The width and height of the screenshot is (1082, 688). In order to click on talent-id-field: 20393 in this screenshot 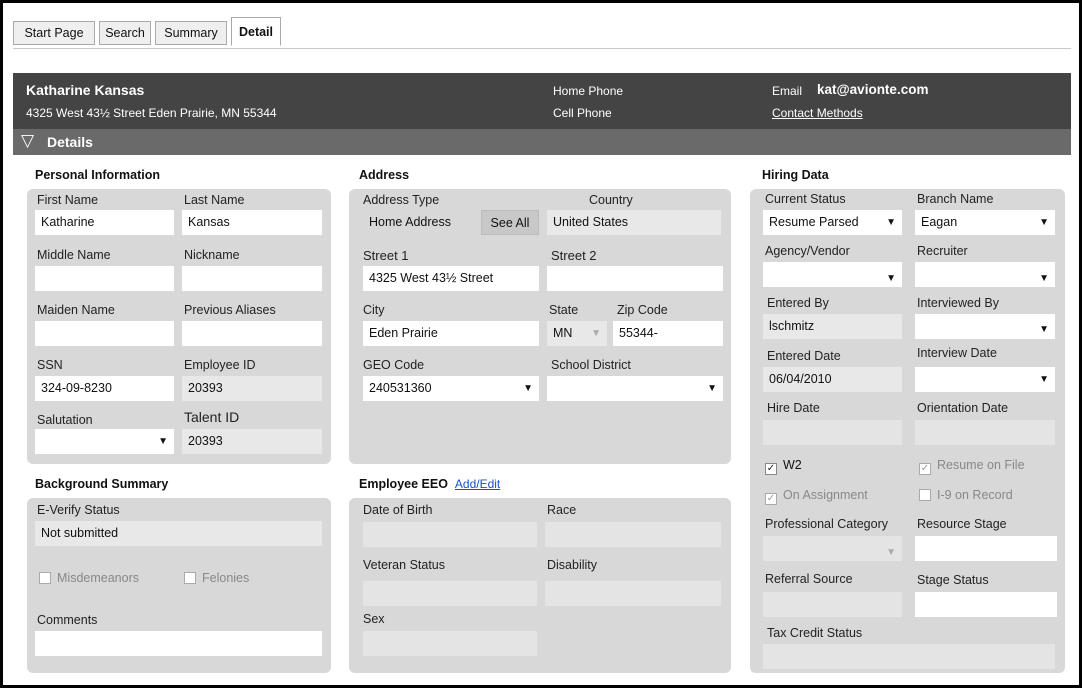, I will do `click(252, 441)`.